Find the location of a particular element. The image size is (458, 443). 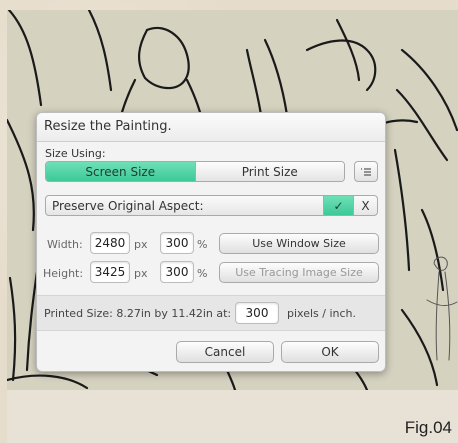

options-menu-button is located at coordinates (366, 171).